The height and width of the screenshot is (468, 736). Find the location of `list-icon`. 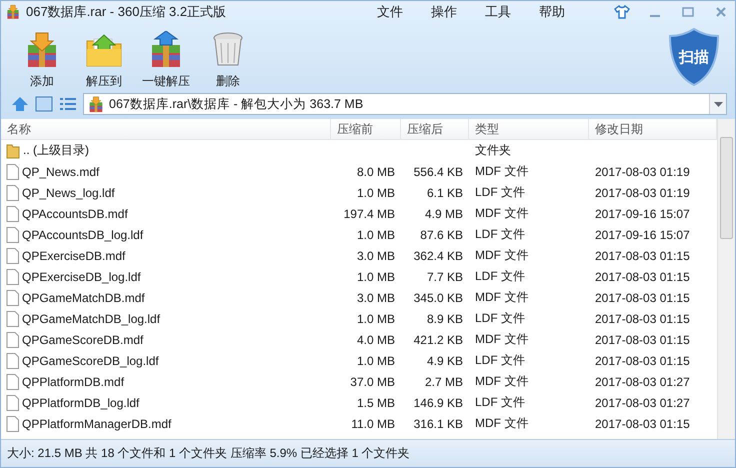

list-icon is located at coordinates (68, 104).